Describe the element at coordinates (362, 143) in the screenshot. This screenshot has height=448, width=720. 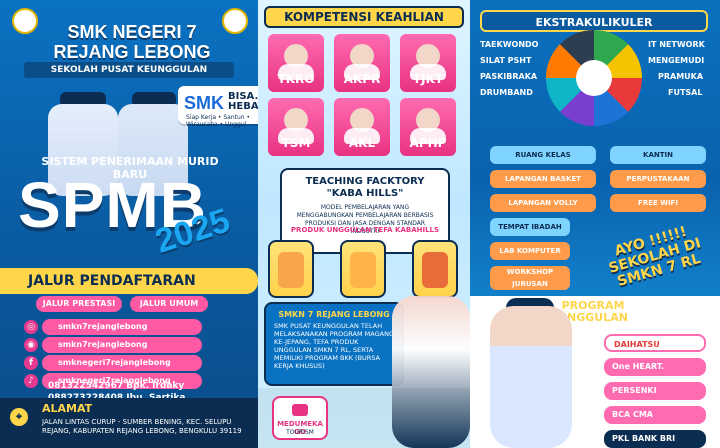
I see `program-code: AKL` at that location.